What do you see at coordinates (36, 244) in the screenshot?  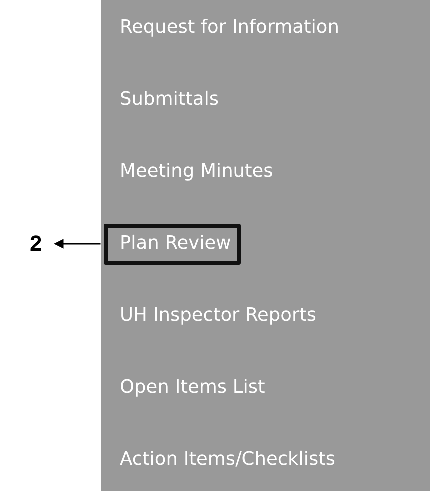 I see `callout-number: 2` at bounding box center [36, 244].